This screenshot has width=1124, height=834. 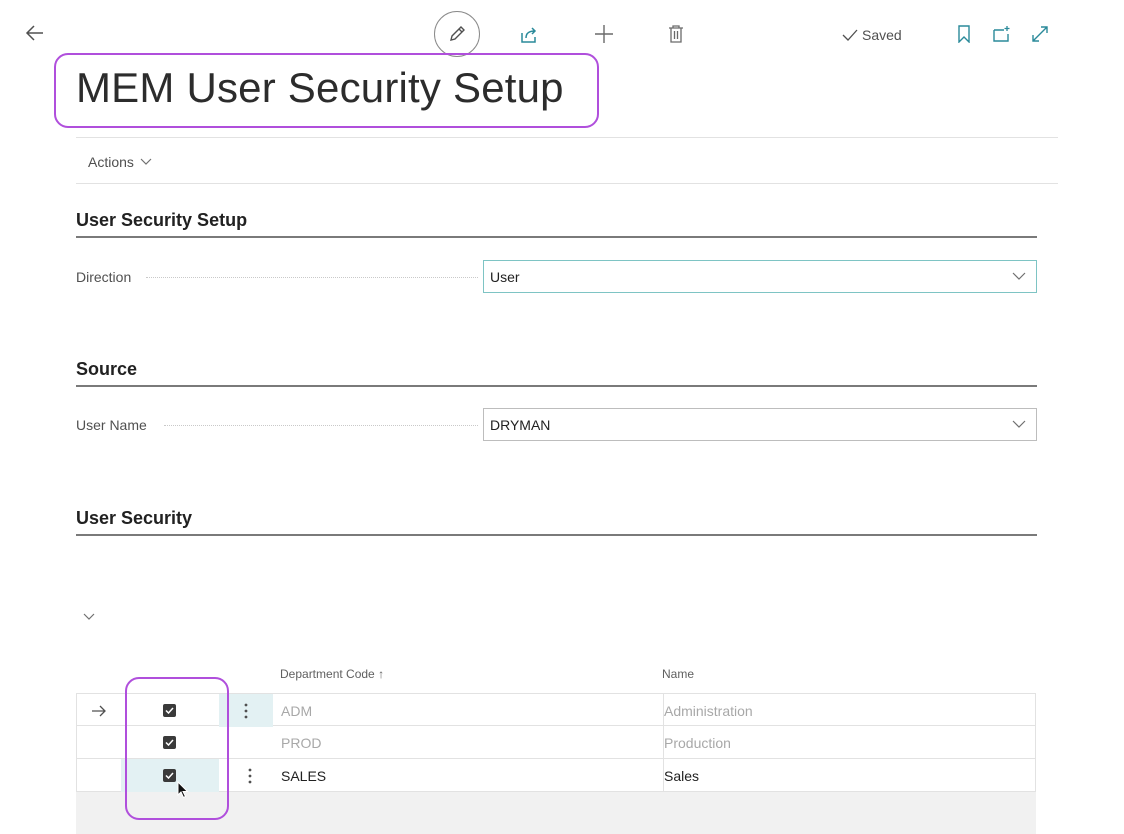 What do you see at coordinates (882, 35) in the screenshot?
I see `saved-label: Saved` at bounding box center [882, 35].